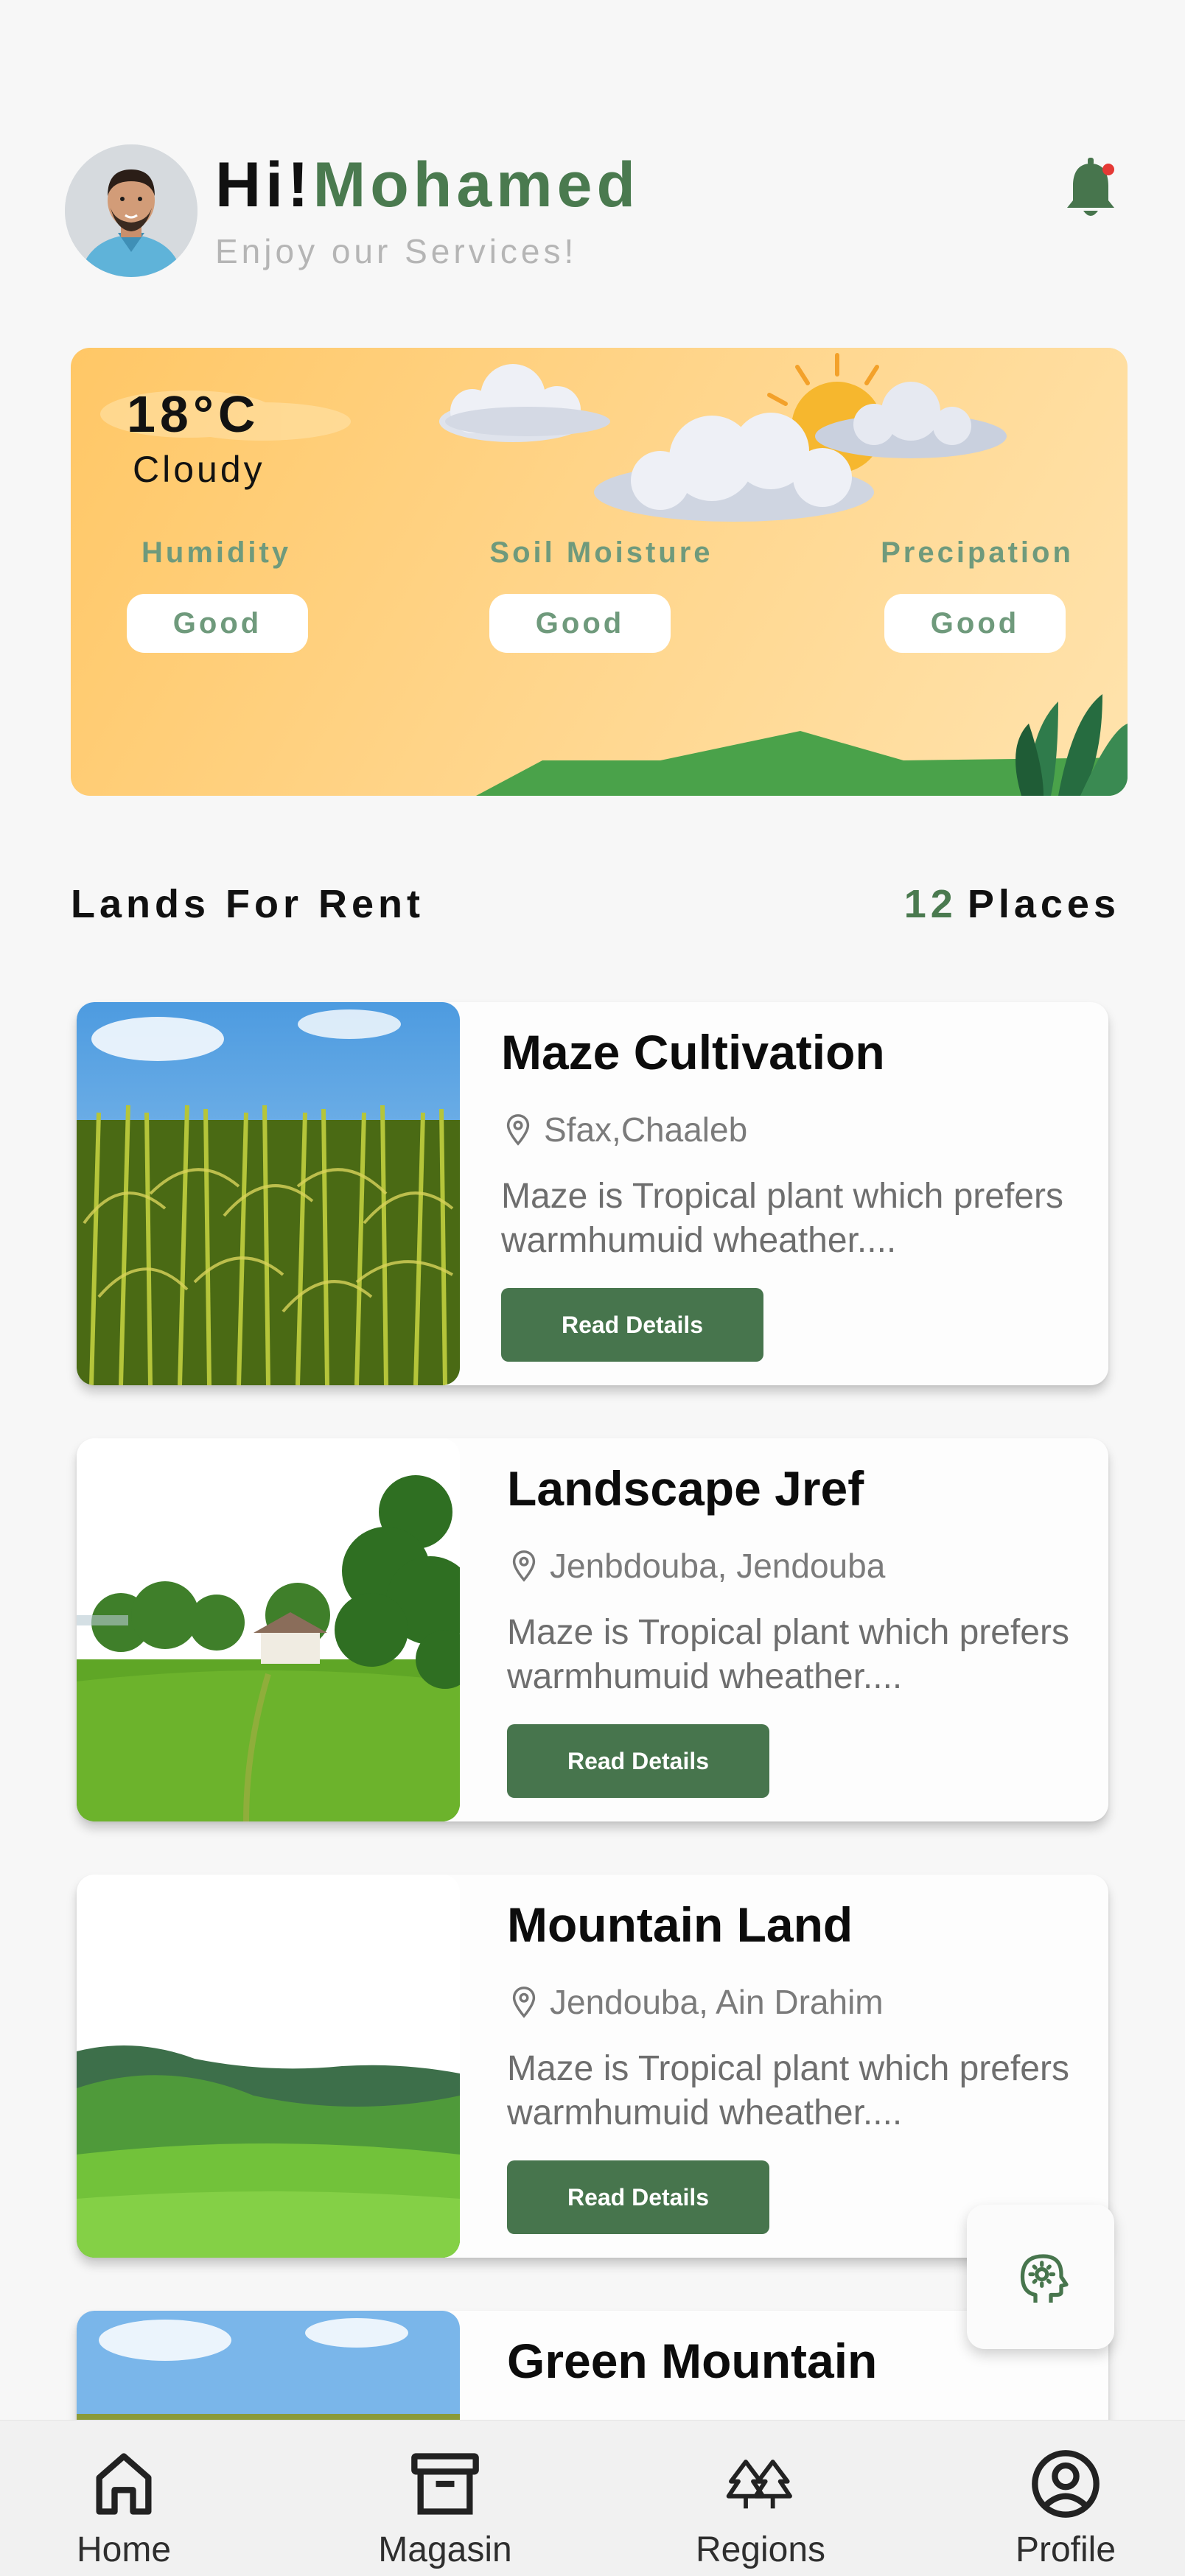  What do you see at coordinates (718, 1566) in the screenshot?
I see `land-location-text: Jenbdouba, Jendouba` at bounding box center [718, 1566].